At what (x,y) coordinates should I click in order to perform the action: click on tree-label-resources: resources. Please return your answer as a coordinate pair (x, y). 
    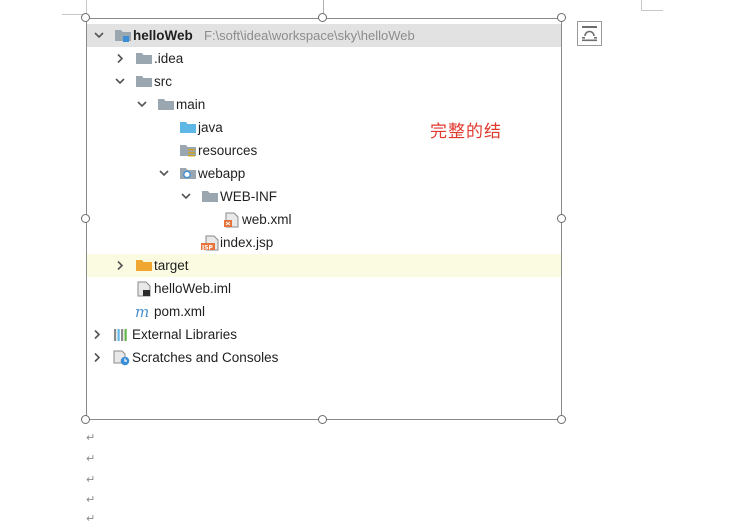
    Looking at the image, I should click on (228, 150).